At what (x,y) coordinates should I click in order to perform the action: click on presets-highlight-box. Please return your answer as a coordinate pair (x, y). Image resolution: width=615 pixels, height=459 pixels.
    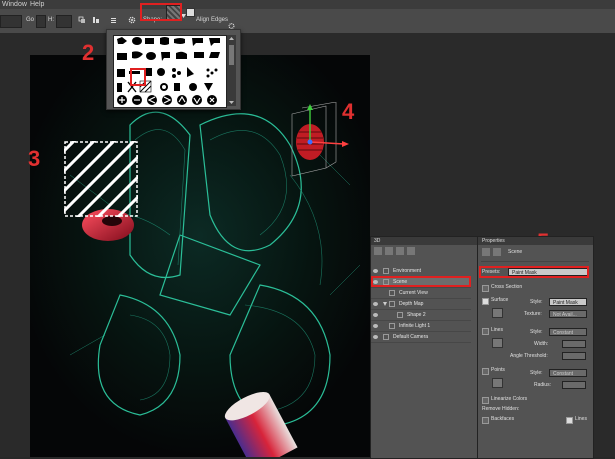
    Looking at the image, I should click on (534, 272).